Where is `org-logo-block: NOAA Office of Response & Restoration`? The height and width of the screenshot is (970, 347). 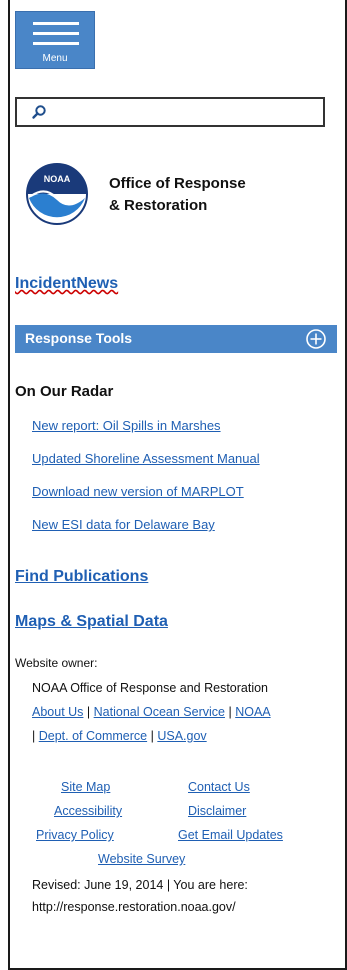 org-logo-block: NOAA Office of Response & Restoration is located at coordinates (175, 197).